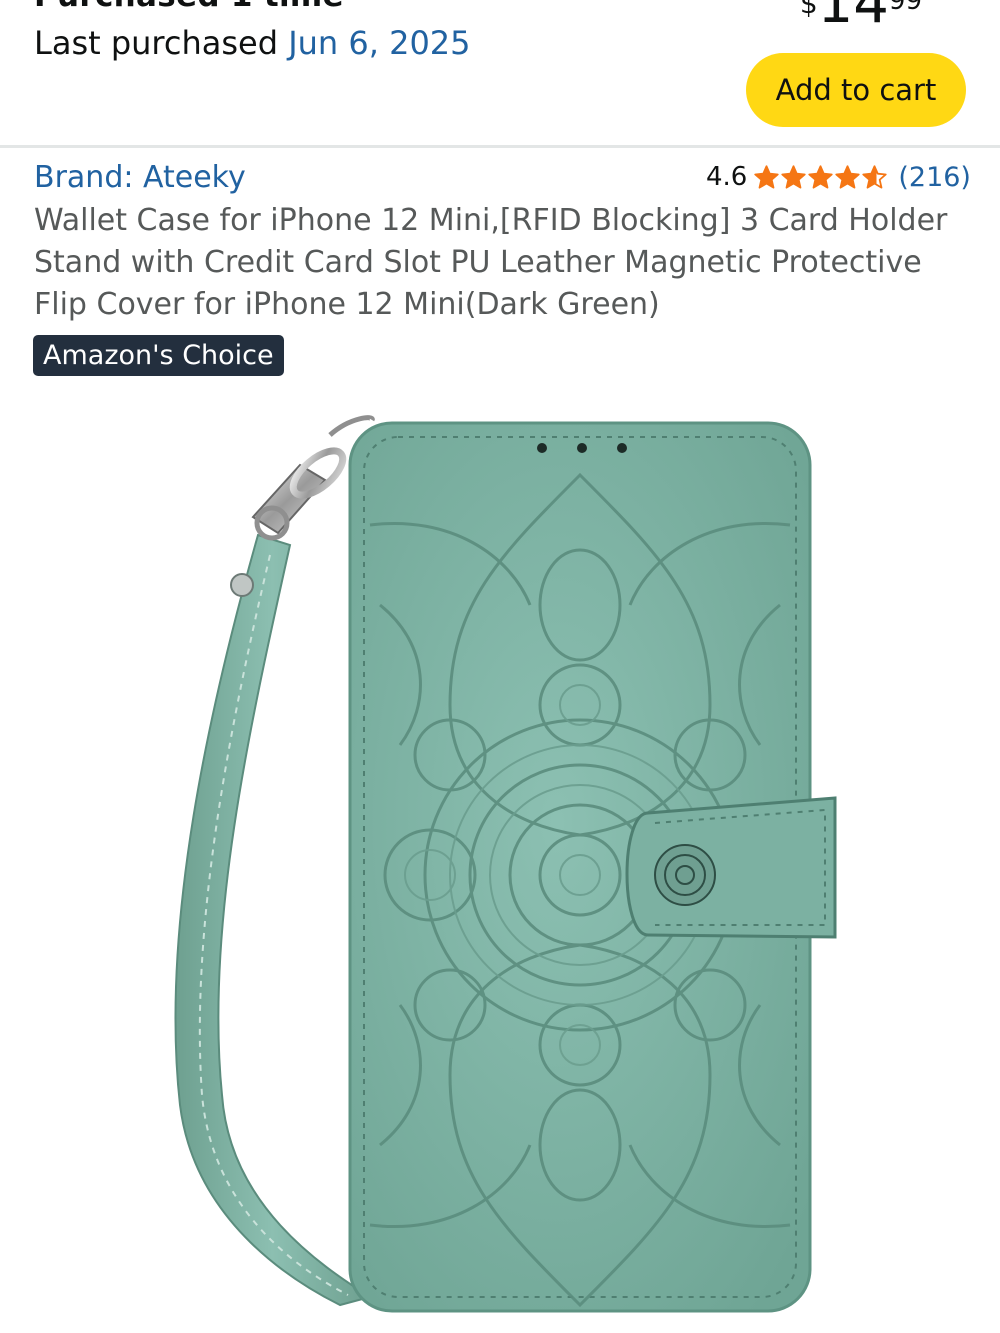 The image size is (1000, 1333). Describe the element at coordinates (189, 7) in the screenshot. I see `purchased-count: Purchased 1 time` at that location.